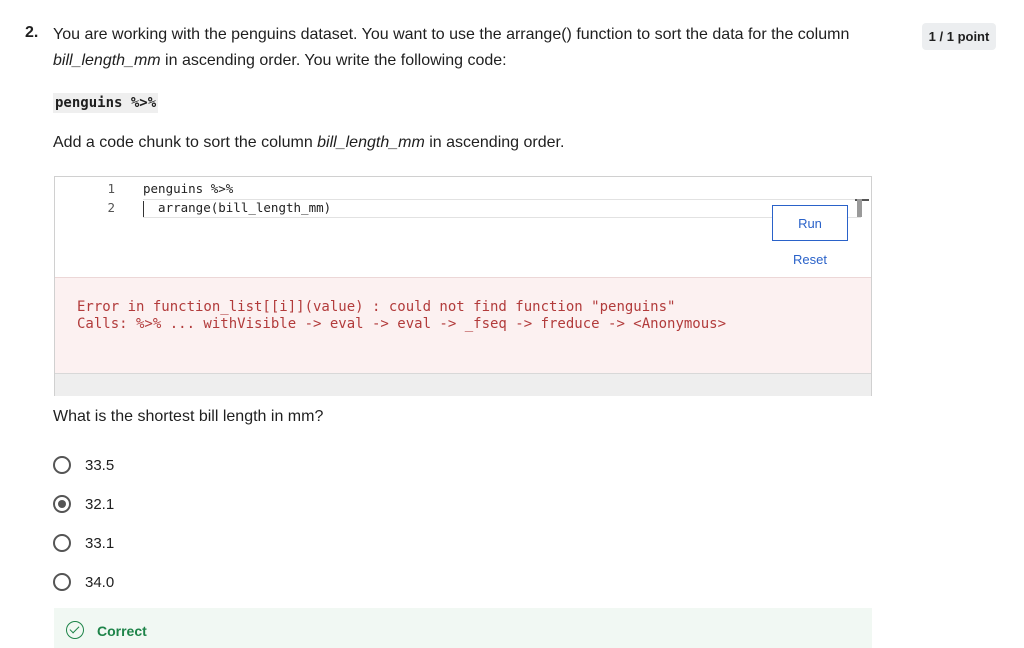  What do you see at coordinates (100, 543) in the screenshot?
I see `option-label: 33.1` at bounding box center [100, 543].